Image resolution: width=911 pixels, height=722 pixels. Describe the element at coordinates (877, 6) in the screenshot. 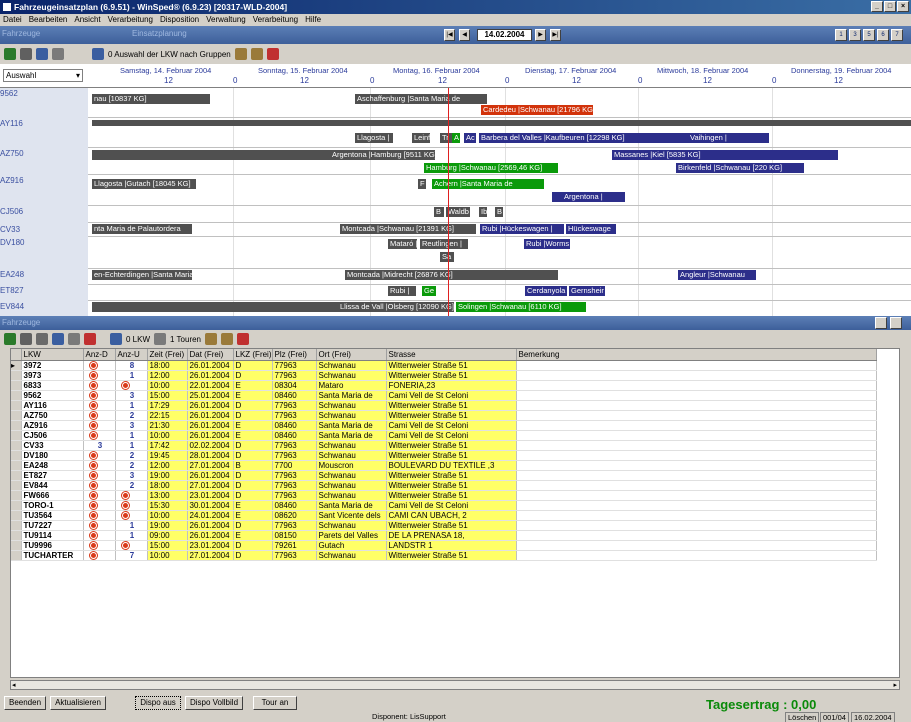

I see `minimize-button: _` at that location.